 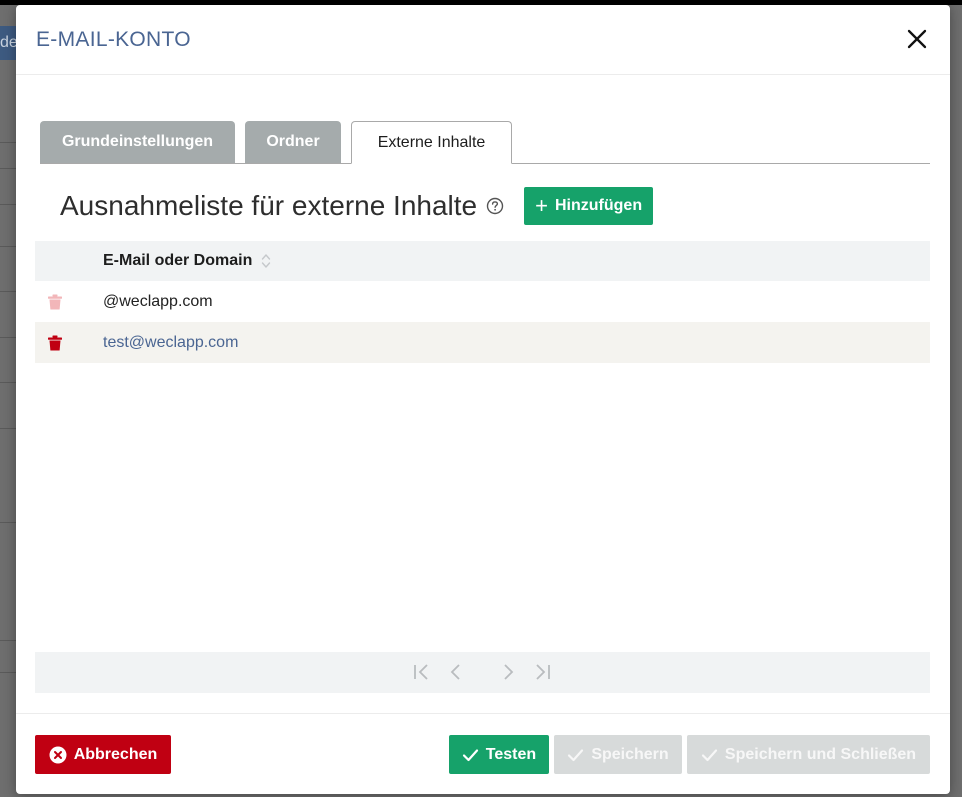 I want to click on add-button: + Hinzufügen, so click(x=589, y=206).